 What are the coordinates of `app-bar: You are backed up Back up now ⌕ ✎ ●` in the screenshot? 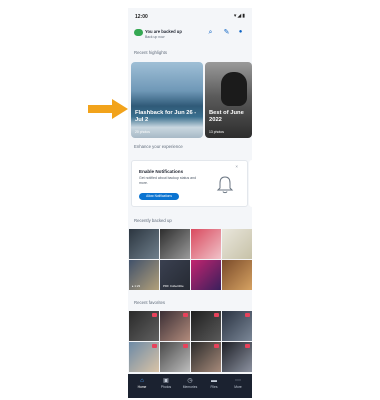 It's located at (190, 36).